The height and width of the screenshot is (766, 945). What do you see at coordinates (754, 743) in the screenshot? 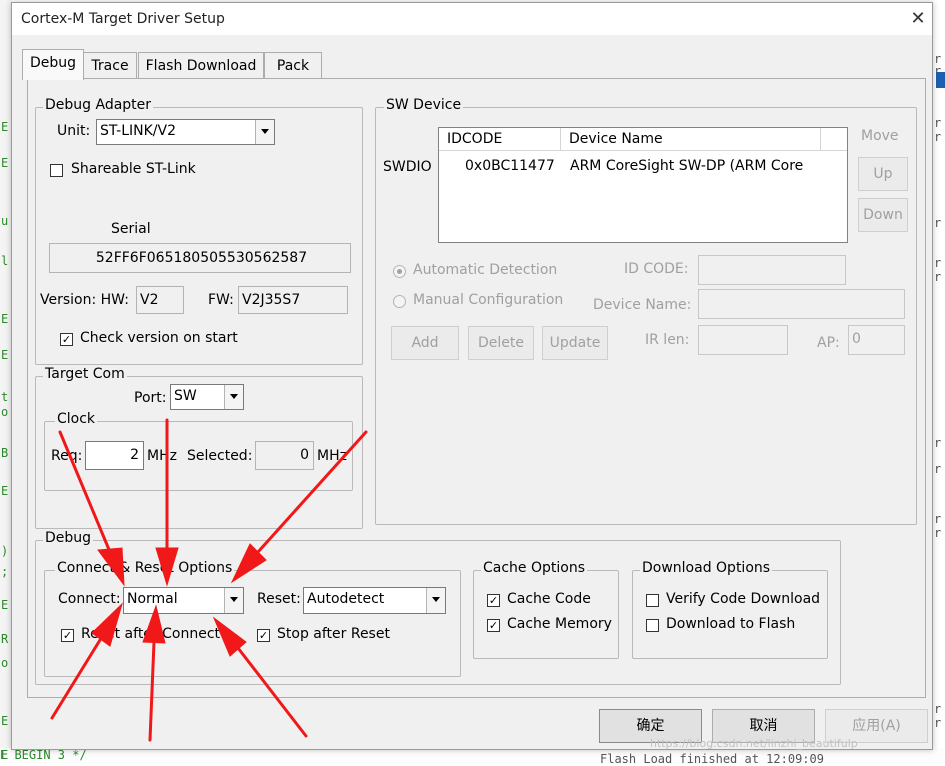
I see `watermark: https://blog.csdn.net/linzhi_beautifulp` at bounding box center [754, 743].